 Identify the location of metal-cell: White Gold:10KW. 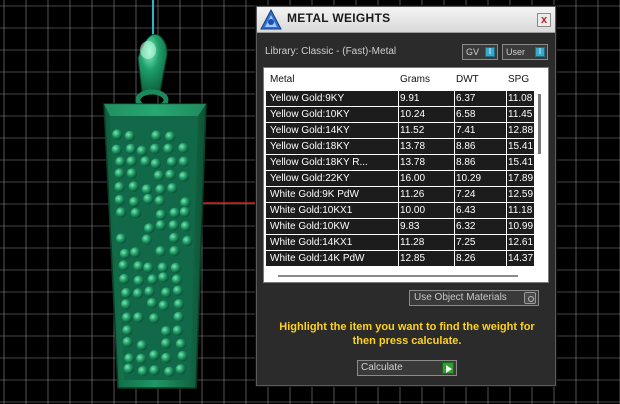
(310, 226).